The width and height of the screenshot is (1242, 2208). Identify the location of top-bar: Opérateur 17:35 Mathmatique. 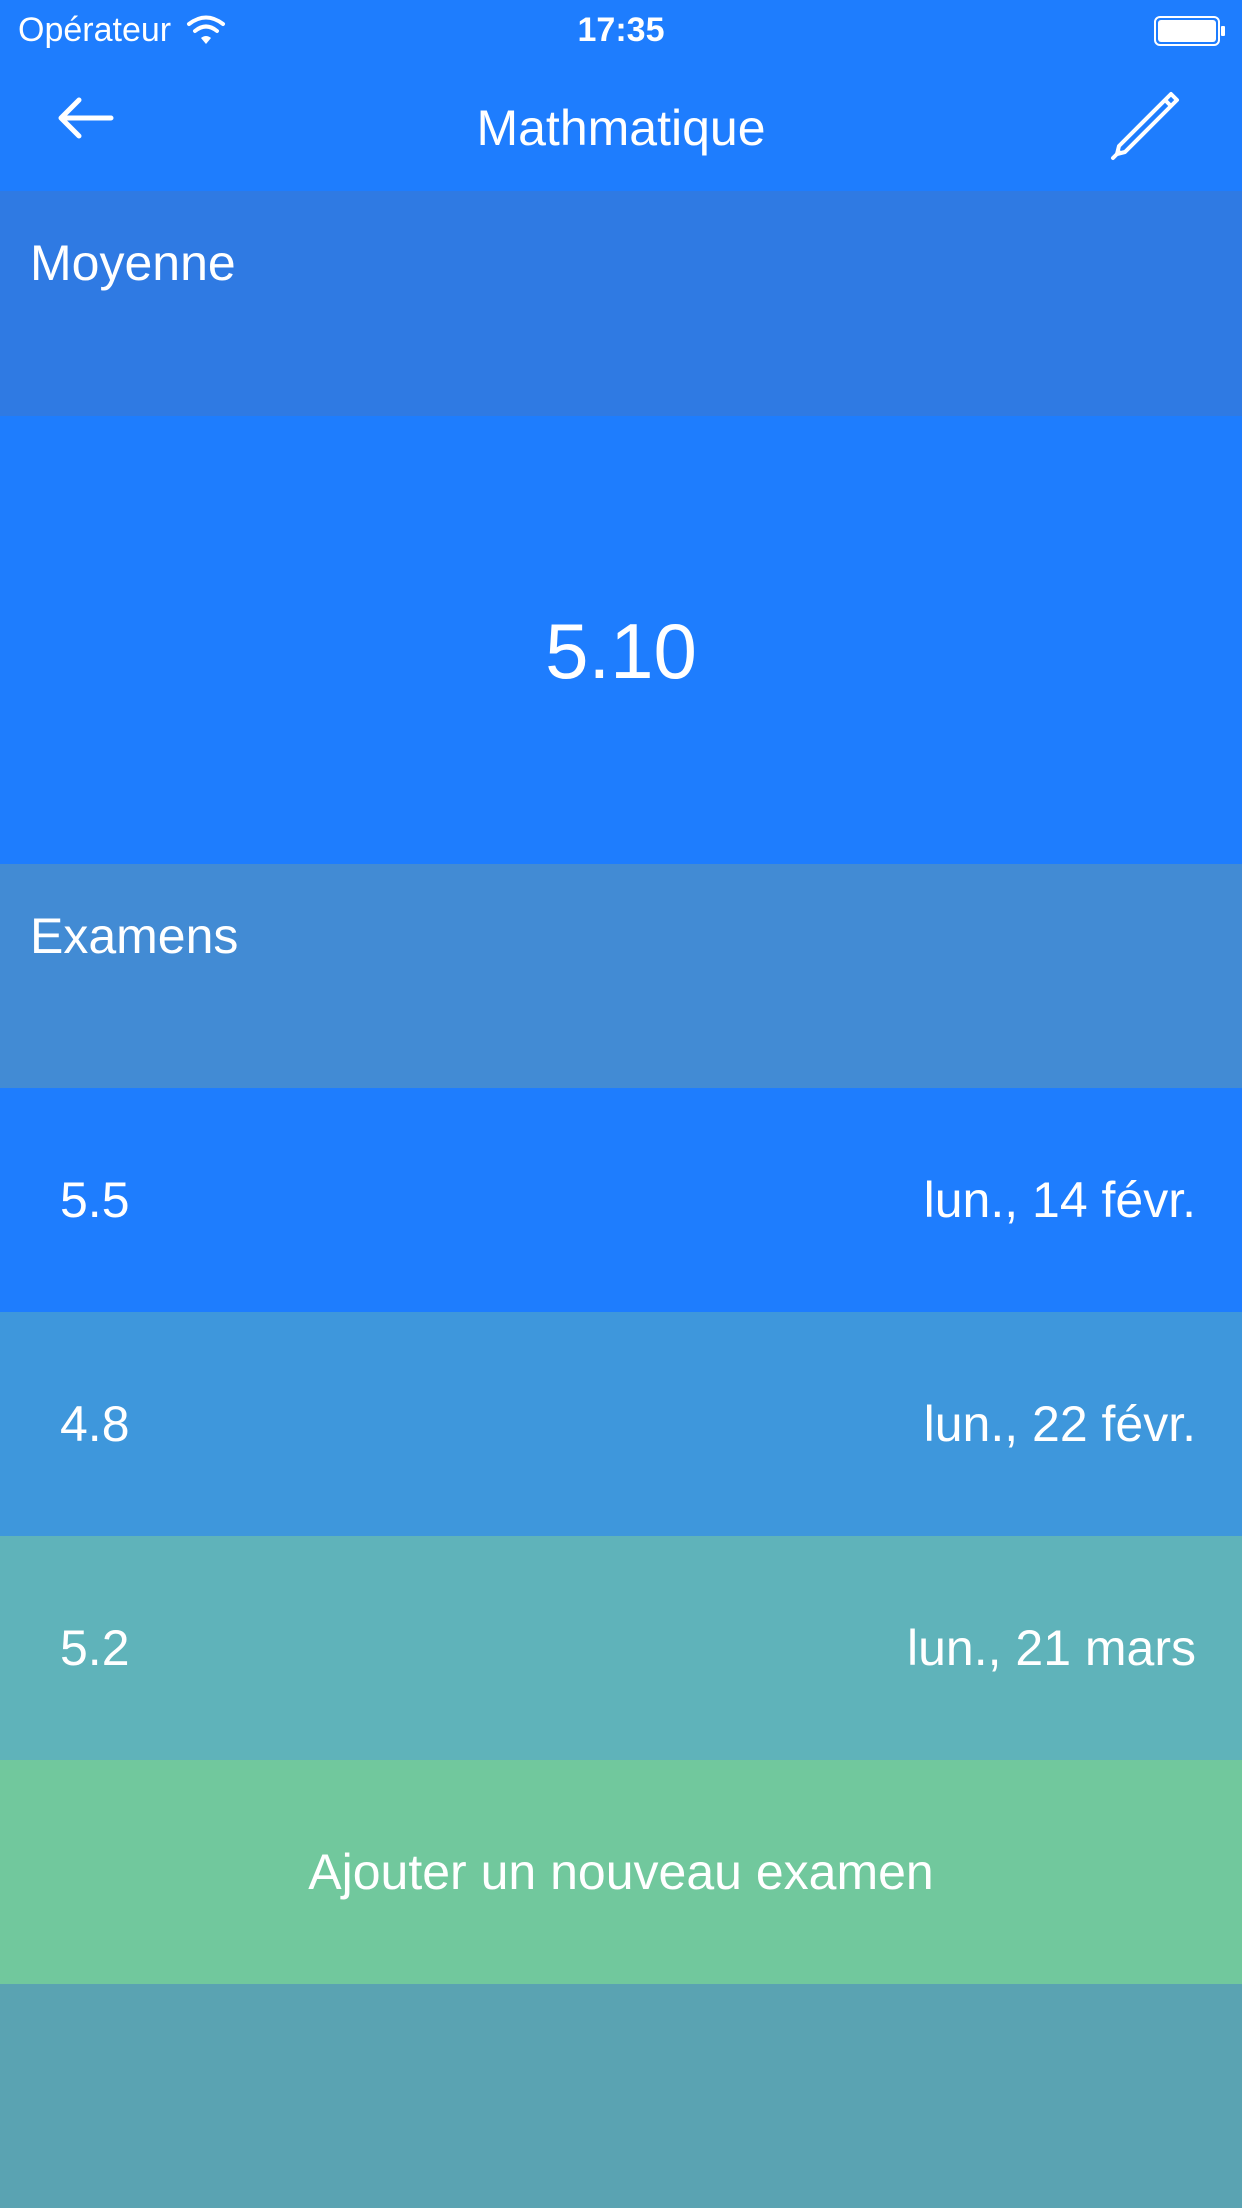
(621, 95).